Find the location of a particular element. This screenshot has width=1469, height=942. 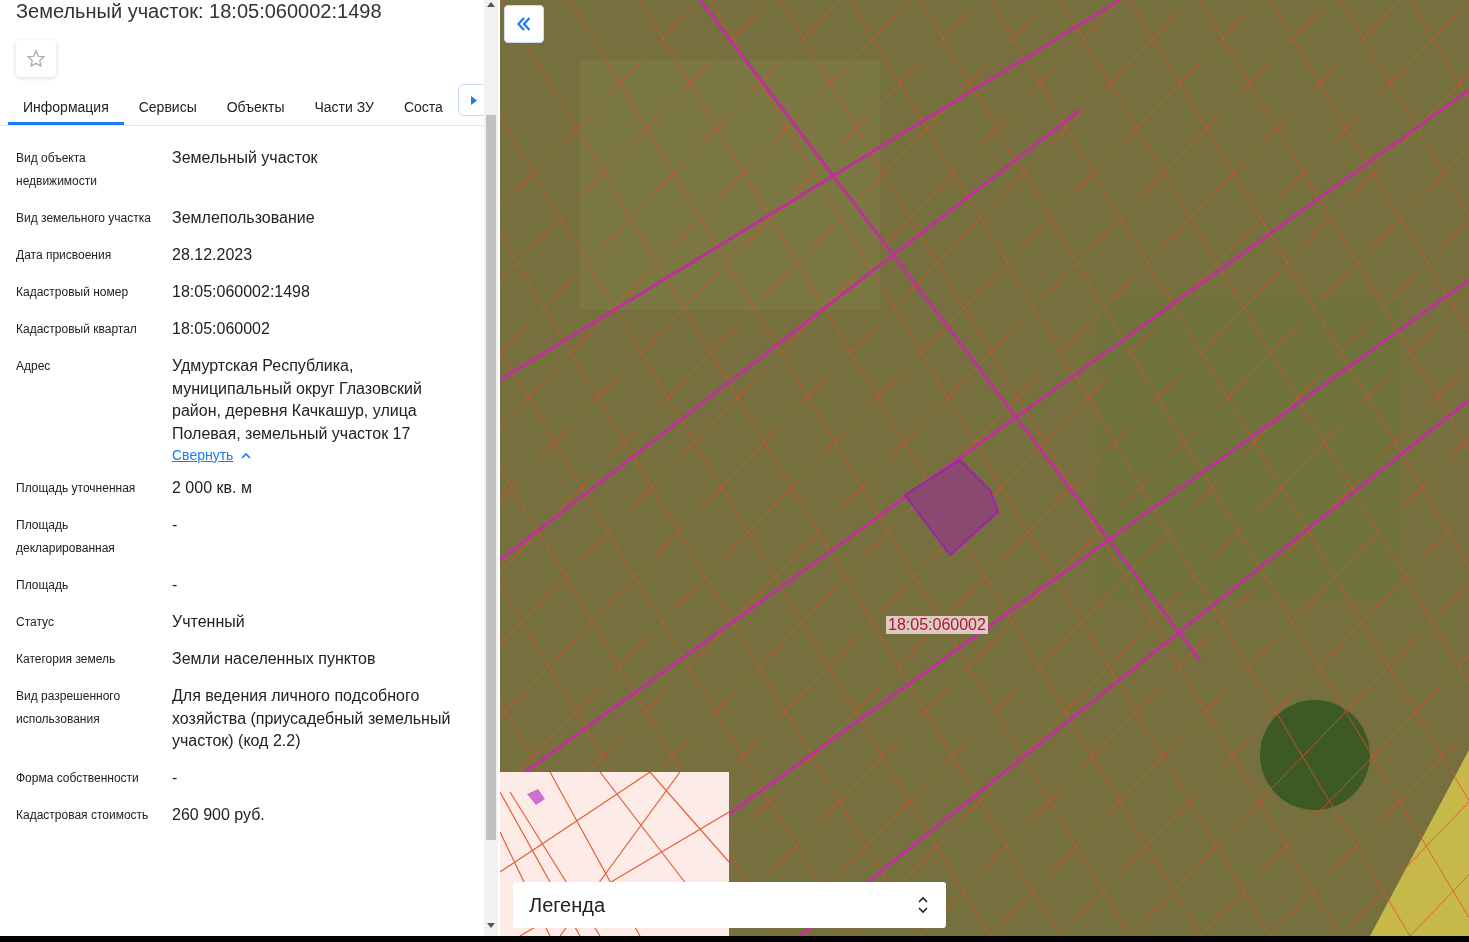

field-label: Дата присвоения is located at coordinates (64, 255).